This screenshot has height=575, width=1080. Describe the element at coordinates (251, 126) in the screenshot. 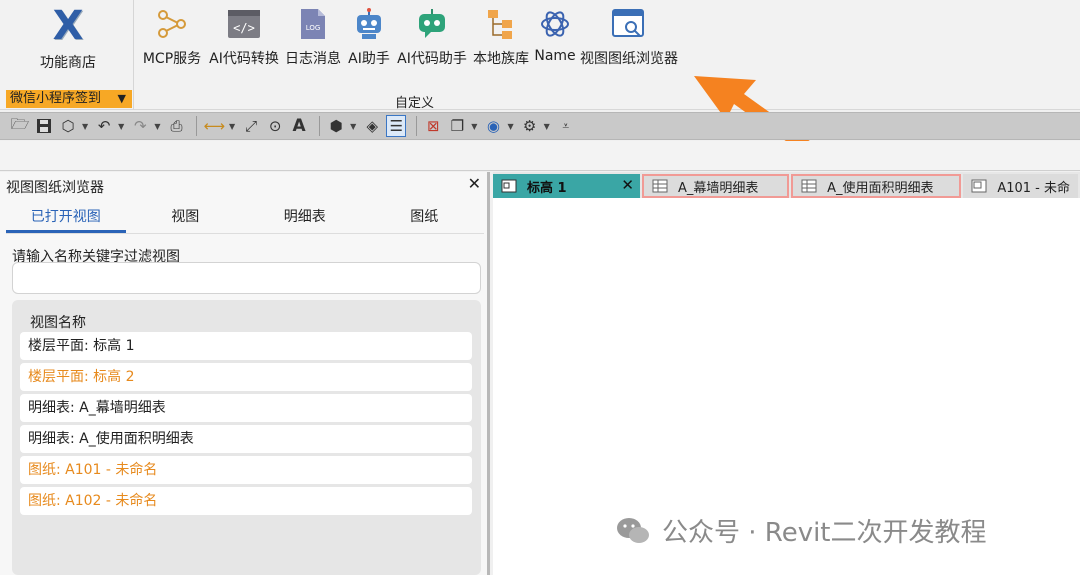

I see `aligned-dimension-icon: ⤢` at that location.